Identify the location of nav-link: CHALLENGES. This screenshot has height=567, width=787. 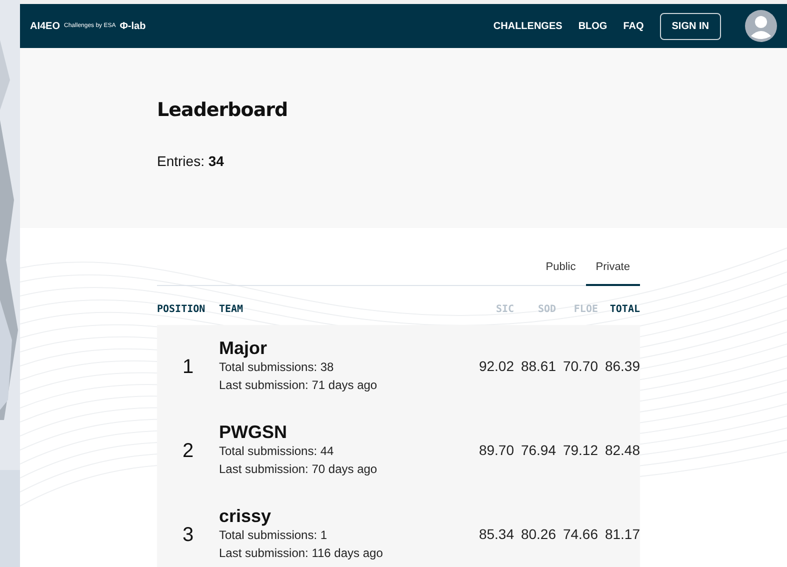
(527, 26).